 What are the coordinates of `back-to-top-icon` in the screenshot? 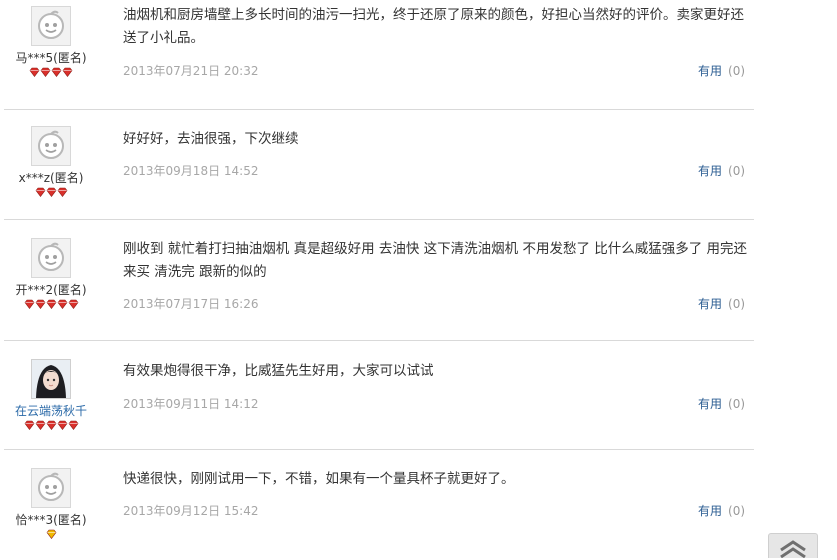 It's located at (793, 549).